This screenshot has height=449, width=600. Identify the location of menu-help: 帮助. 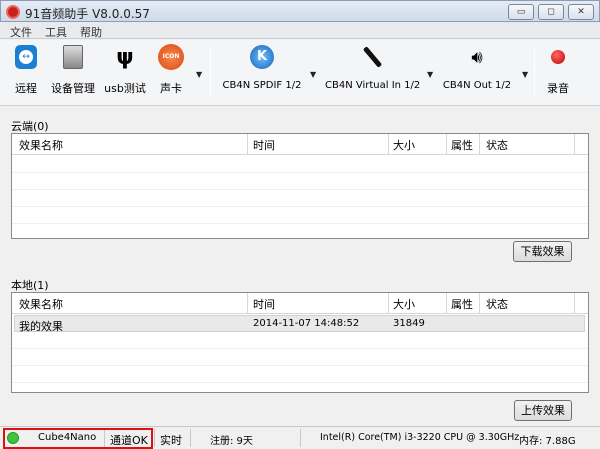
(91, 32).